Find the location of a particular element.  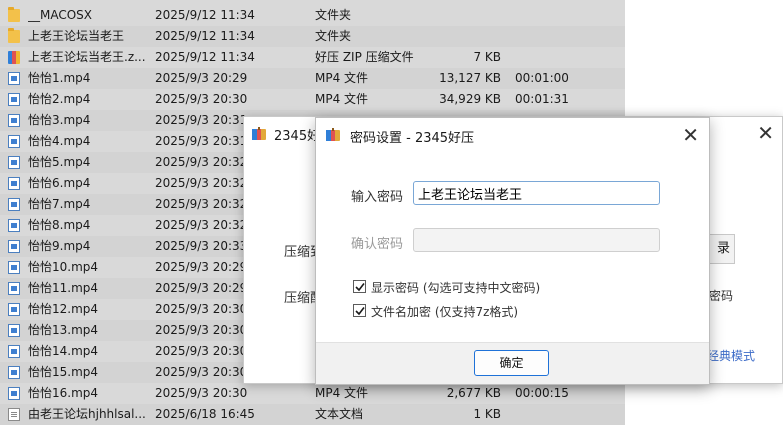

file-name: 怡怡4.mp4 is located at coordinates (59, 141).